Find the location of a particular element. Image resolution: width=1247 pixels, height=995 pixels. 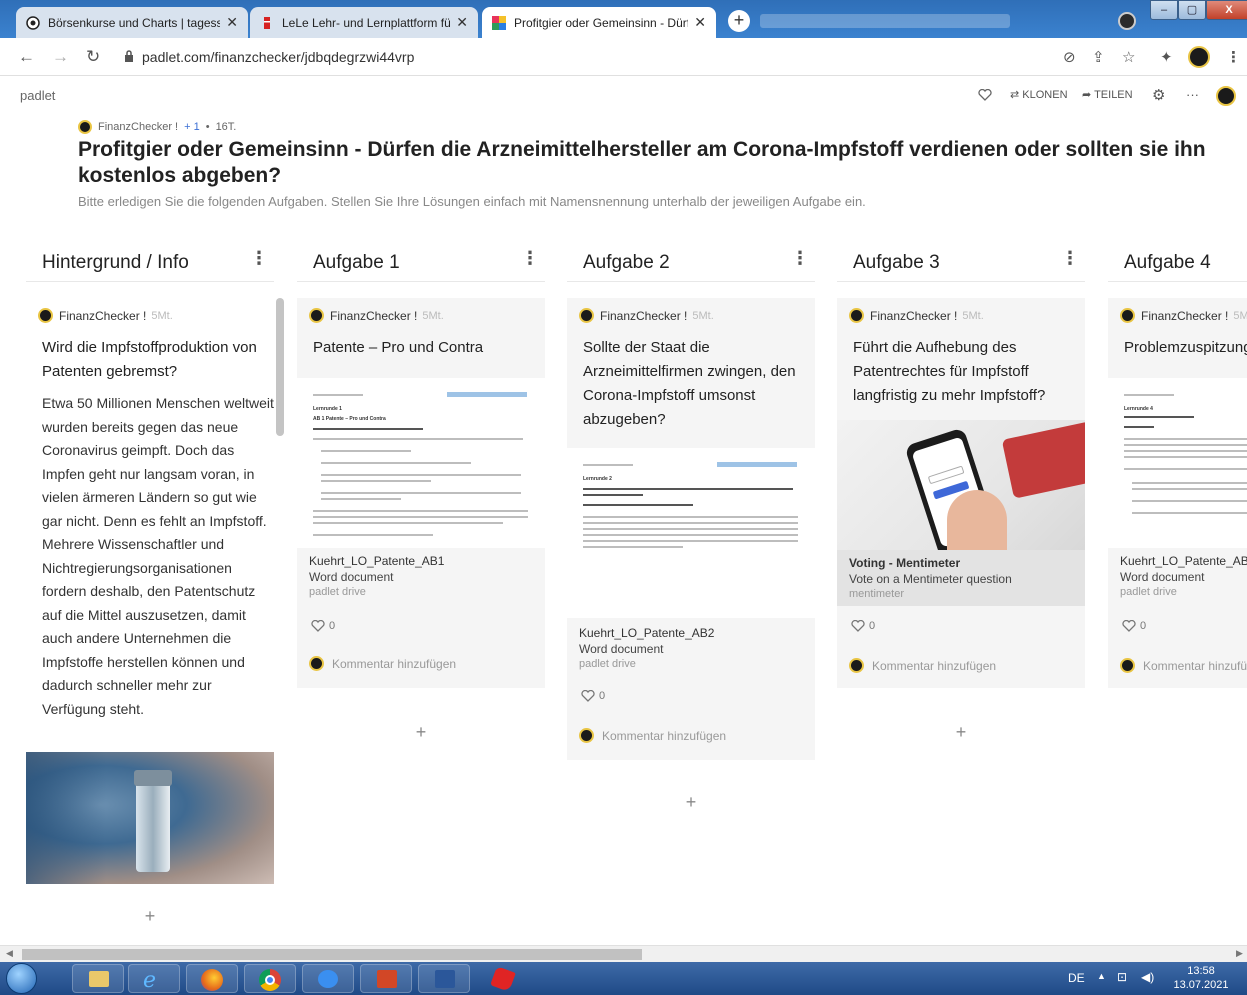

tagesschau-favicon-icon is located at coordinates (33, 22).